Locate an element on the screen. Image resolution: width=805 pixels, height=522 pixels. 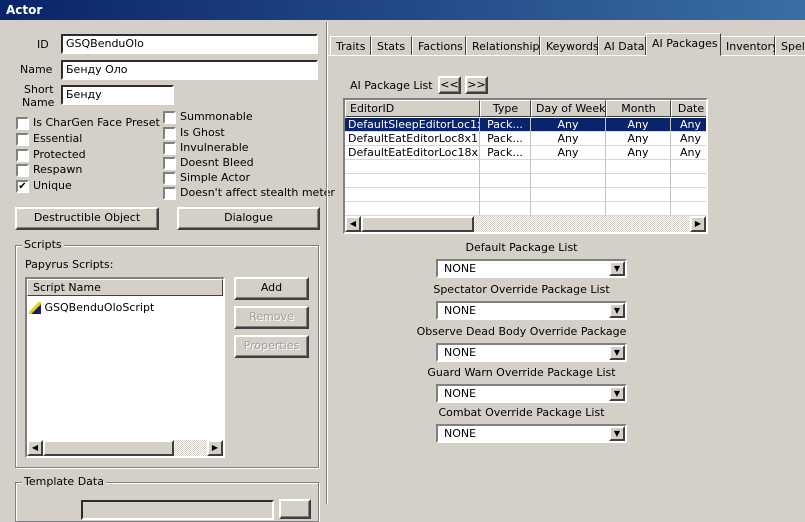
script-icon is located at coordinates (35, 308).